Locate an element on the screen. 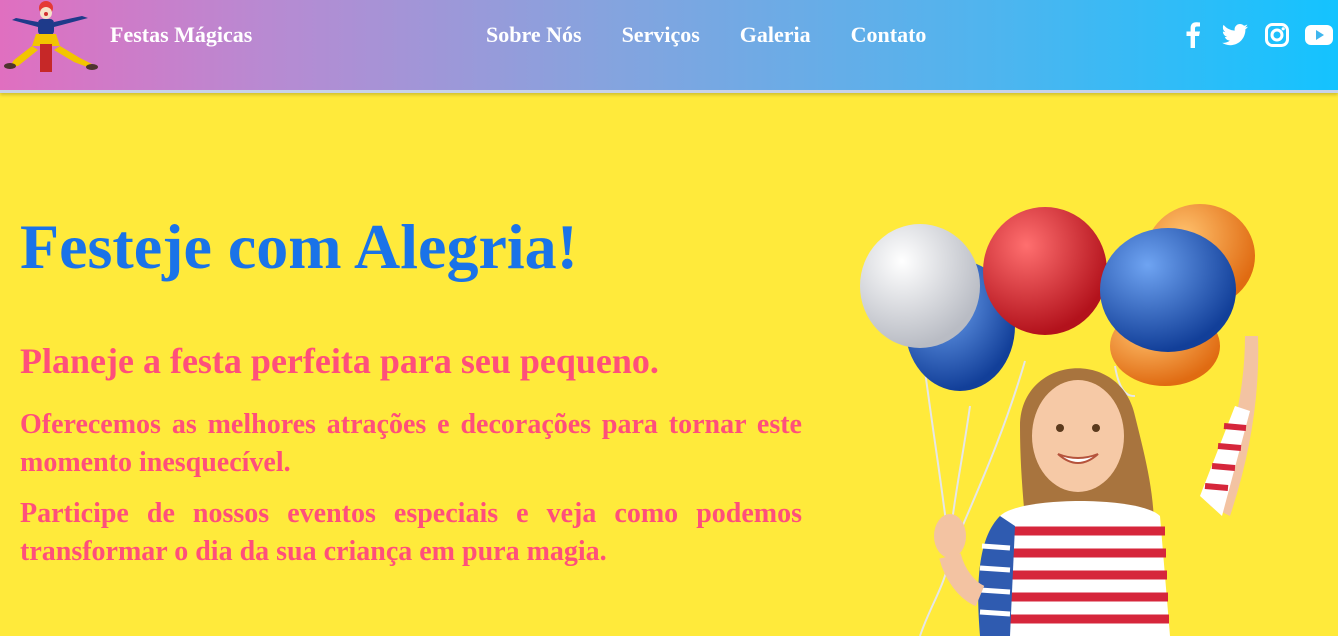 The width and height of the screenshot is (1338, 636). youtube-icon is located at coordinates (1319, 35).